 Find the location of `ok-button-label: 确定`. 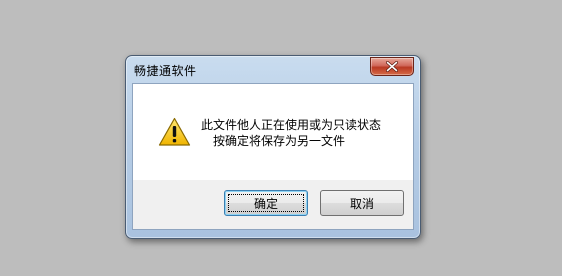

ok-button-label: 确定 is located at coordinates (265, 203).